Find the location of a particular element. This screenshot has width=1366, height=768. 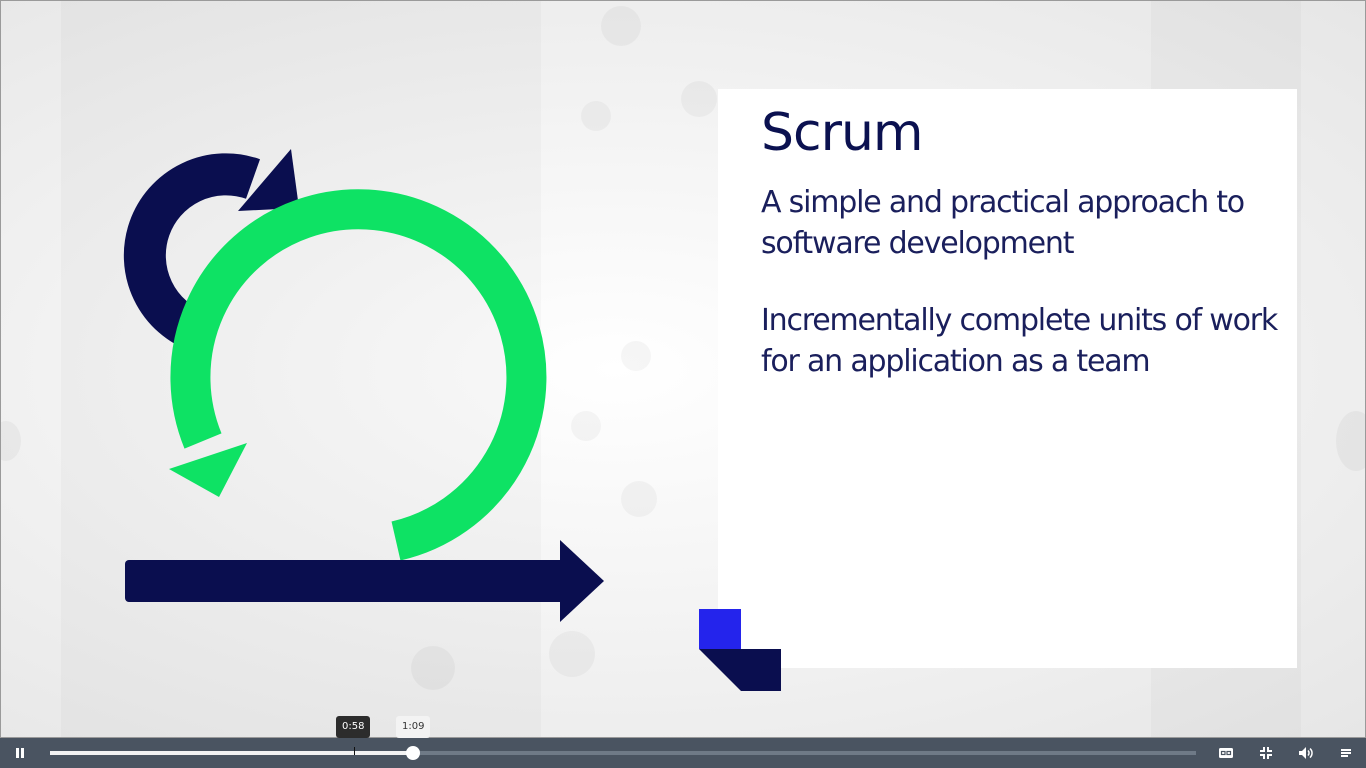

player-control-bar is located at coordinates (683, 753).